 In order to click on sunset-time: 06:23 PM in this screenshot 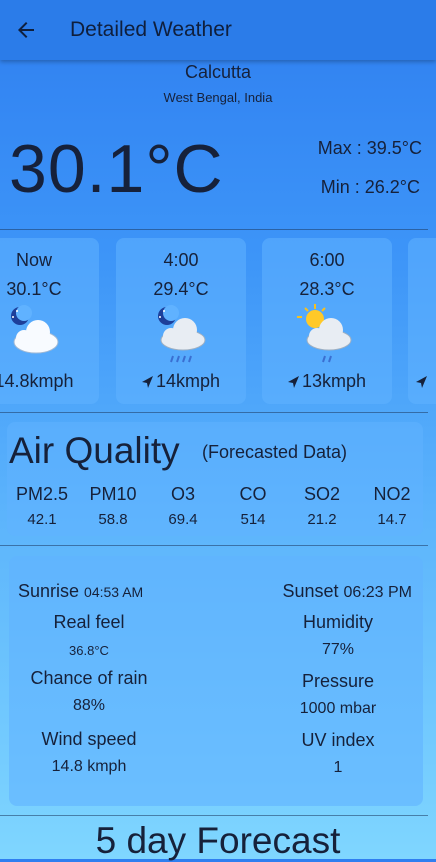, I will do `click(377, 592)`.